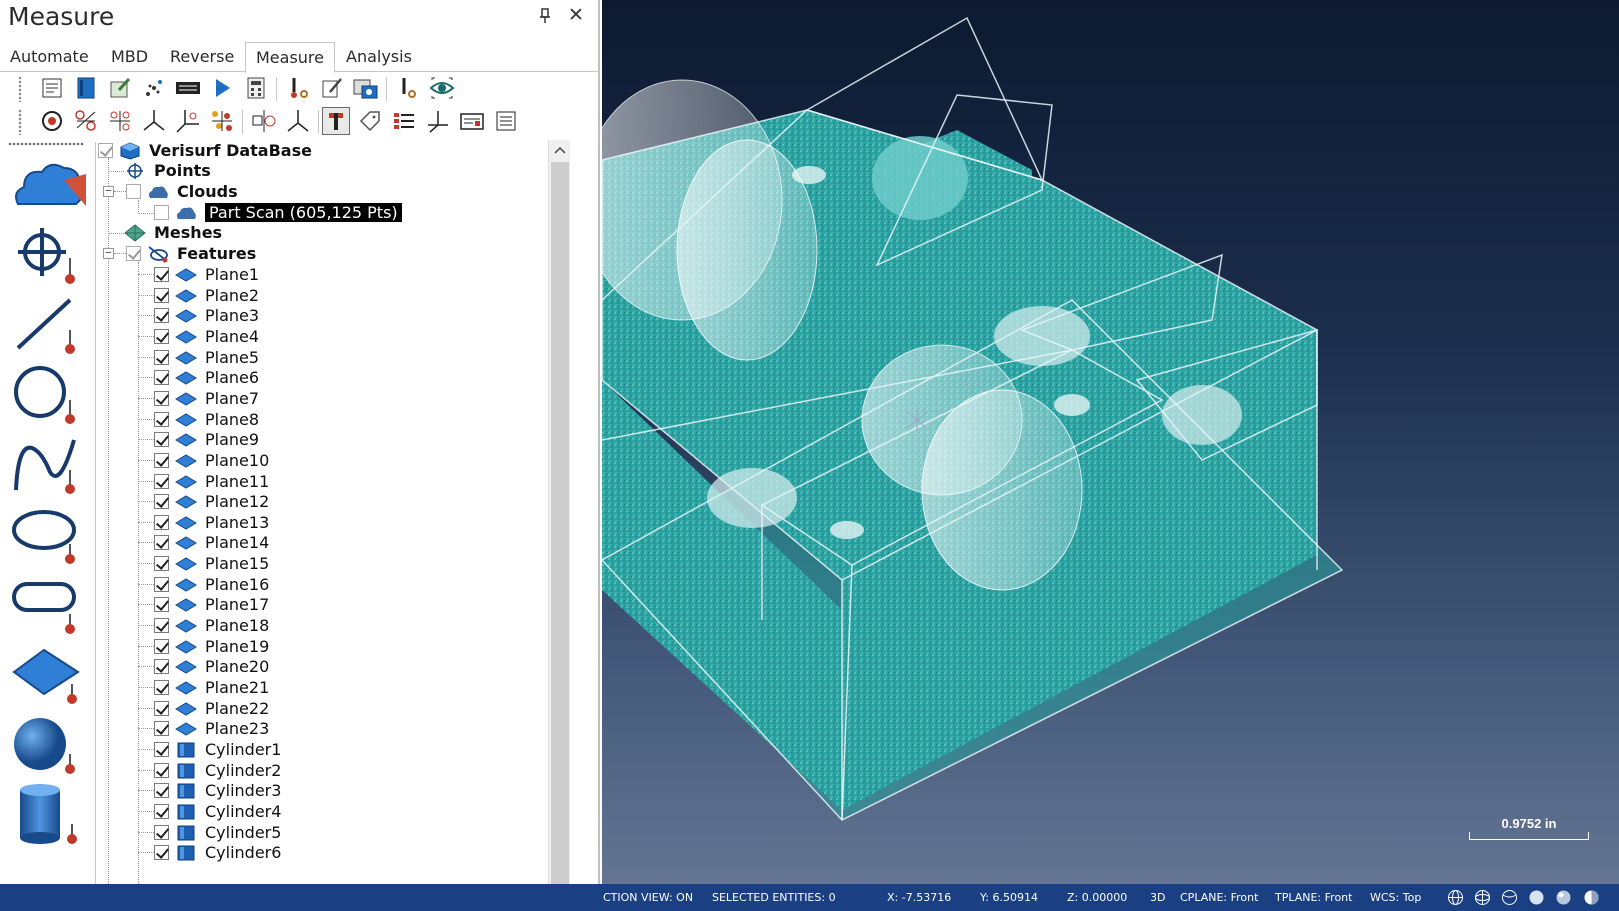  What do you see at coordinates (48, 746) in the screenshot?
I see `sphere-measure-icon` at bounding box center [48, 746].